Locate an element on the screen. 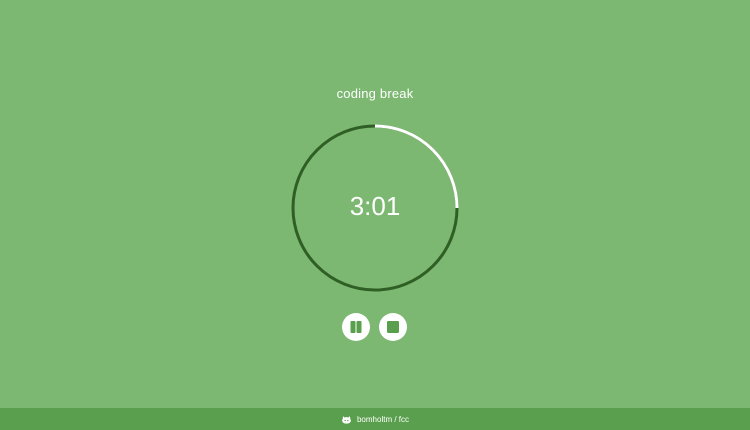 The height and width of the screenshot is (430, 750). github-icon is located at coordinates (346, 419).